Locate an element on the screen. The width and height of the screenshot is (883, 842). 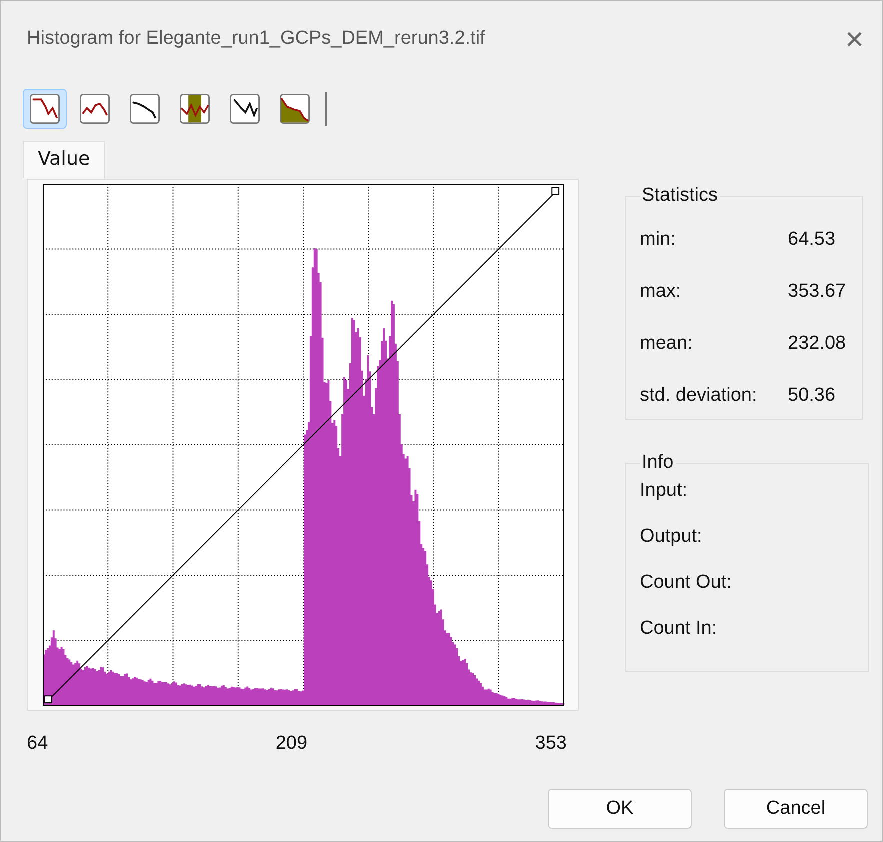
stat-value: 50.36 is located at coordinates (812, 396).